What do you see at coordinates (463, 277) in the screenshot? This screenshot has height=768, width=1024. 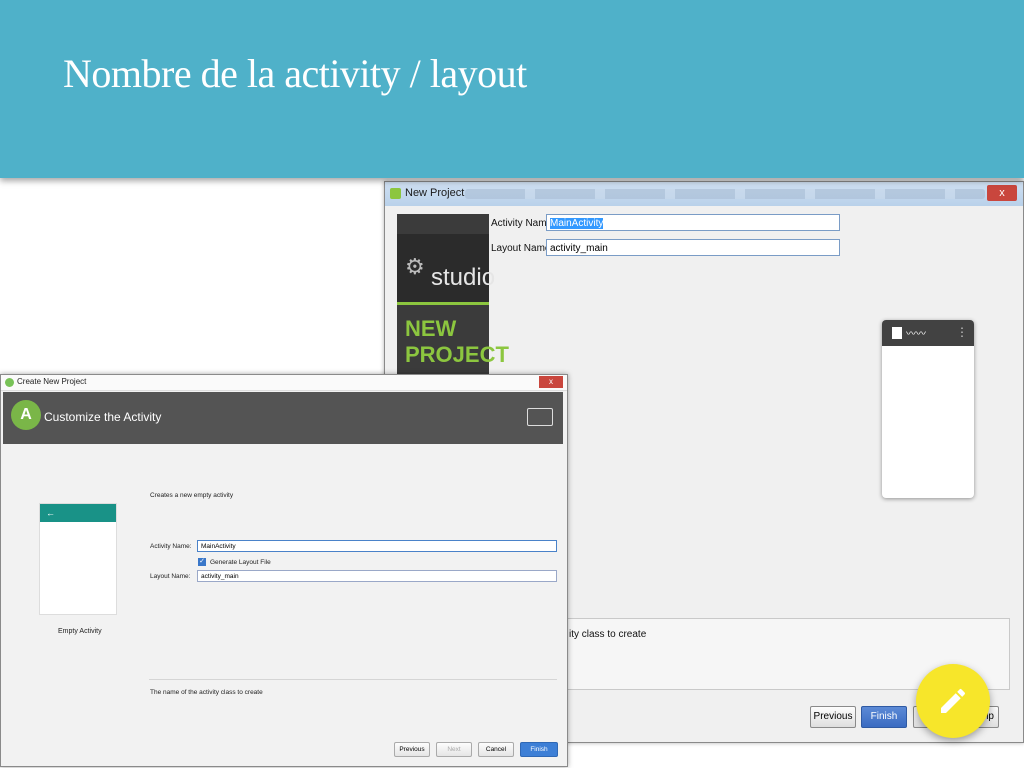 I see `studio-text: studio` at bounding box center [463, 277].